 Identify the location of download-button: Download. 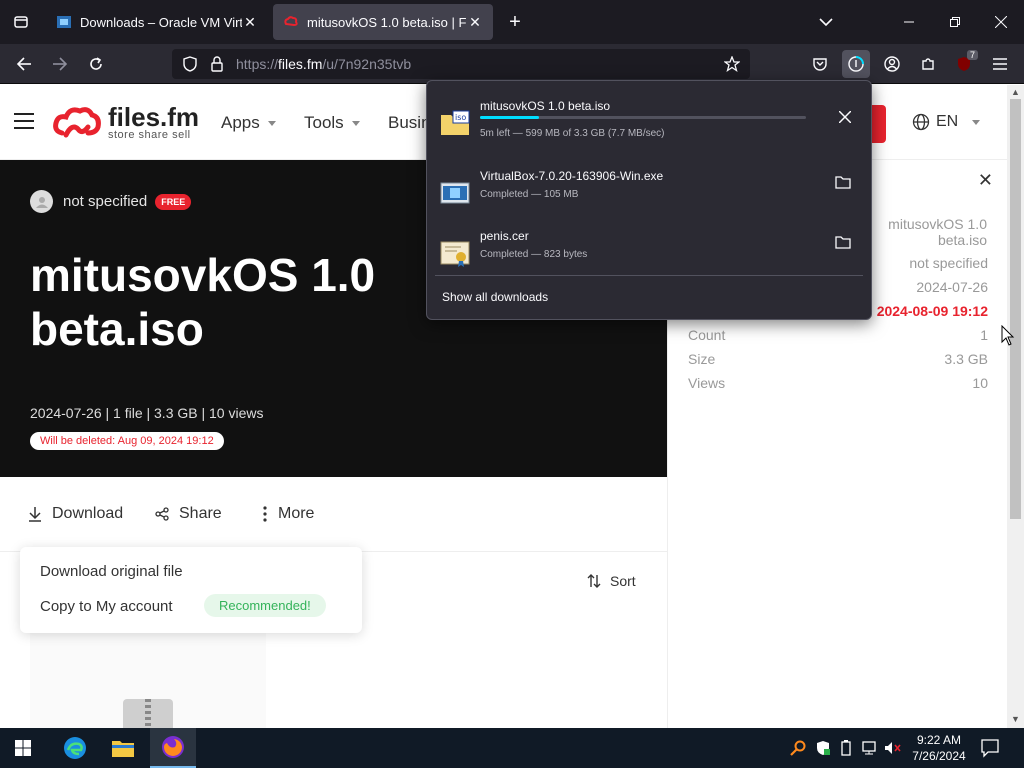
(75, 514).